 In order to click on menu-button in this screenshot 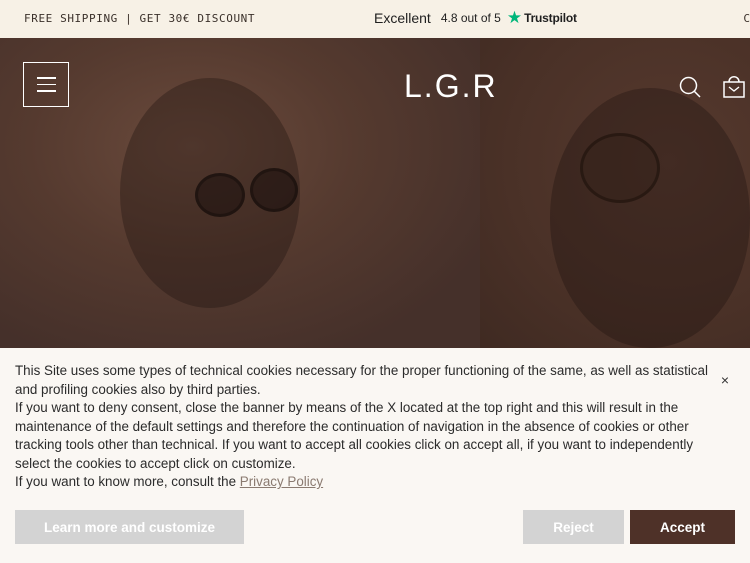, I will do `click(46, 84)`.